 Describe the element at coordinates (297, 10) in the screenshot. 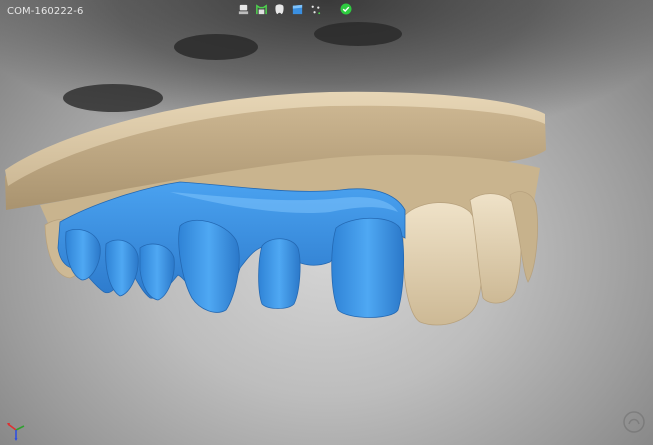

I see `wax-up-icon` at that location.